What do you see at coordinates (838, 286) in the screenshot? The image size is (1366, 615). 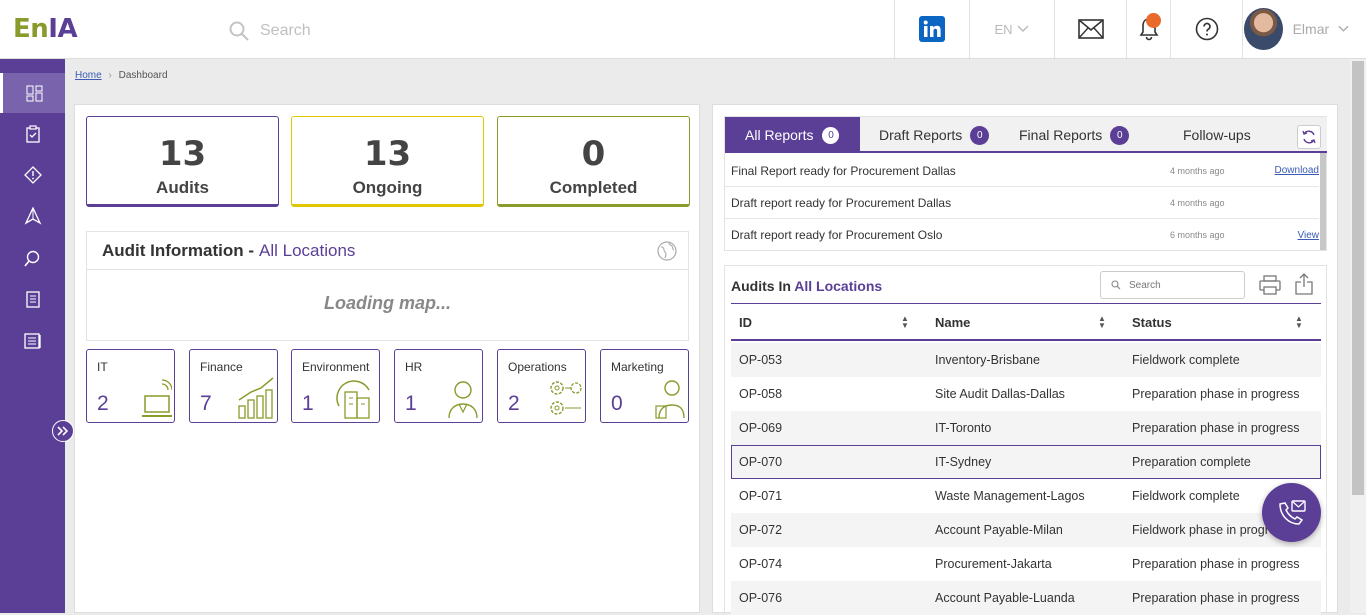 I see `audits-location: All Locations` at bounding box center [838, 286].